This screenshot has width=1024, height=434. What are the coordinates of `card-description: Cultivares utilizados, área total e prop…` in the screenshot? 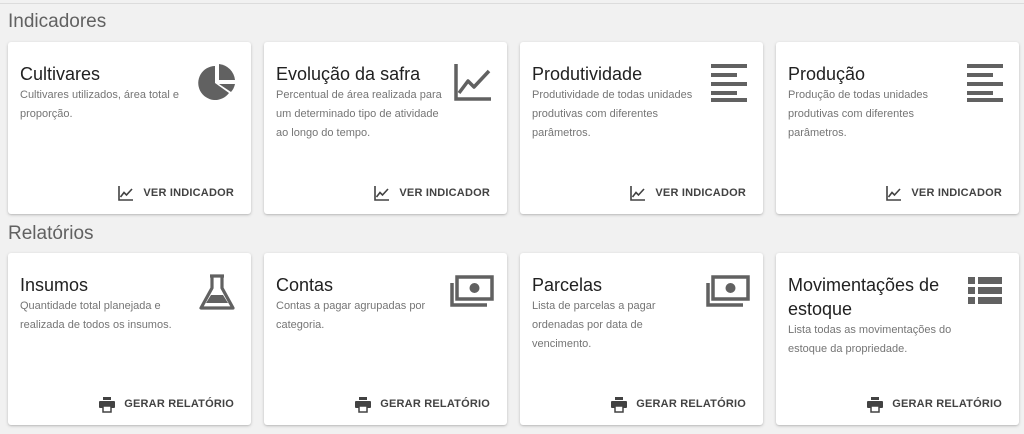 It's located at (99, 104).